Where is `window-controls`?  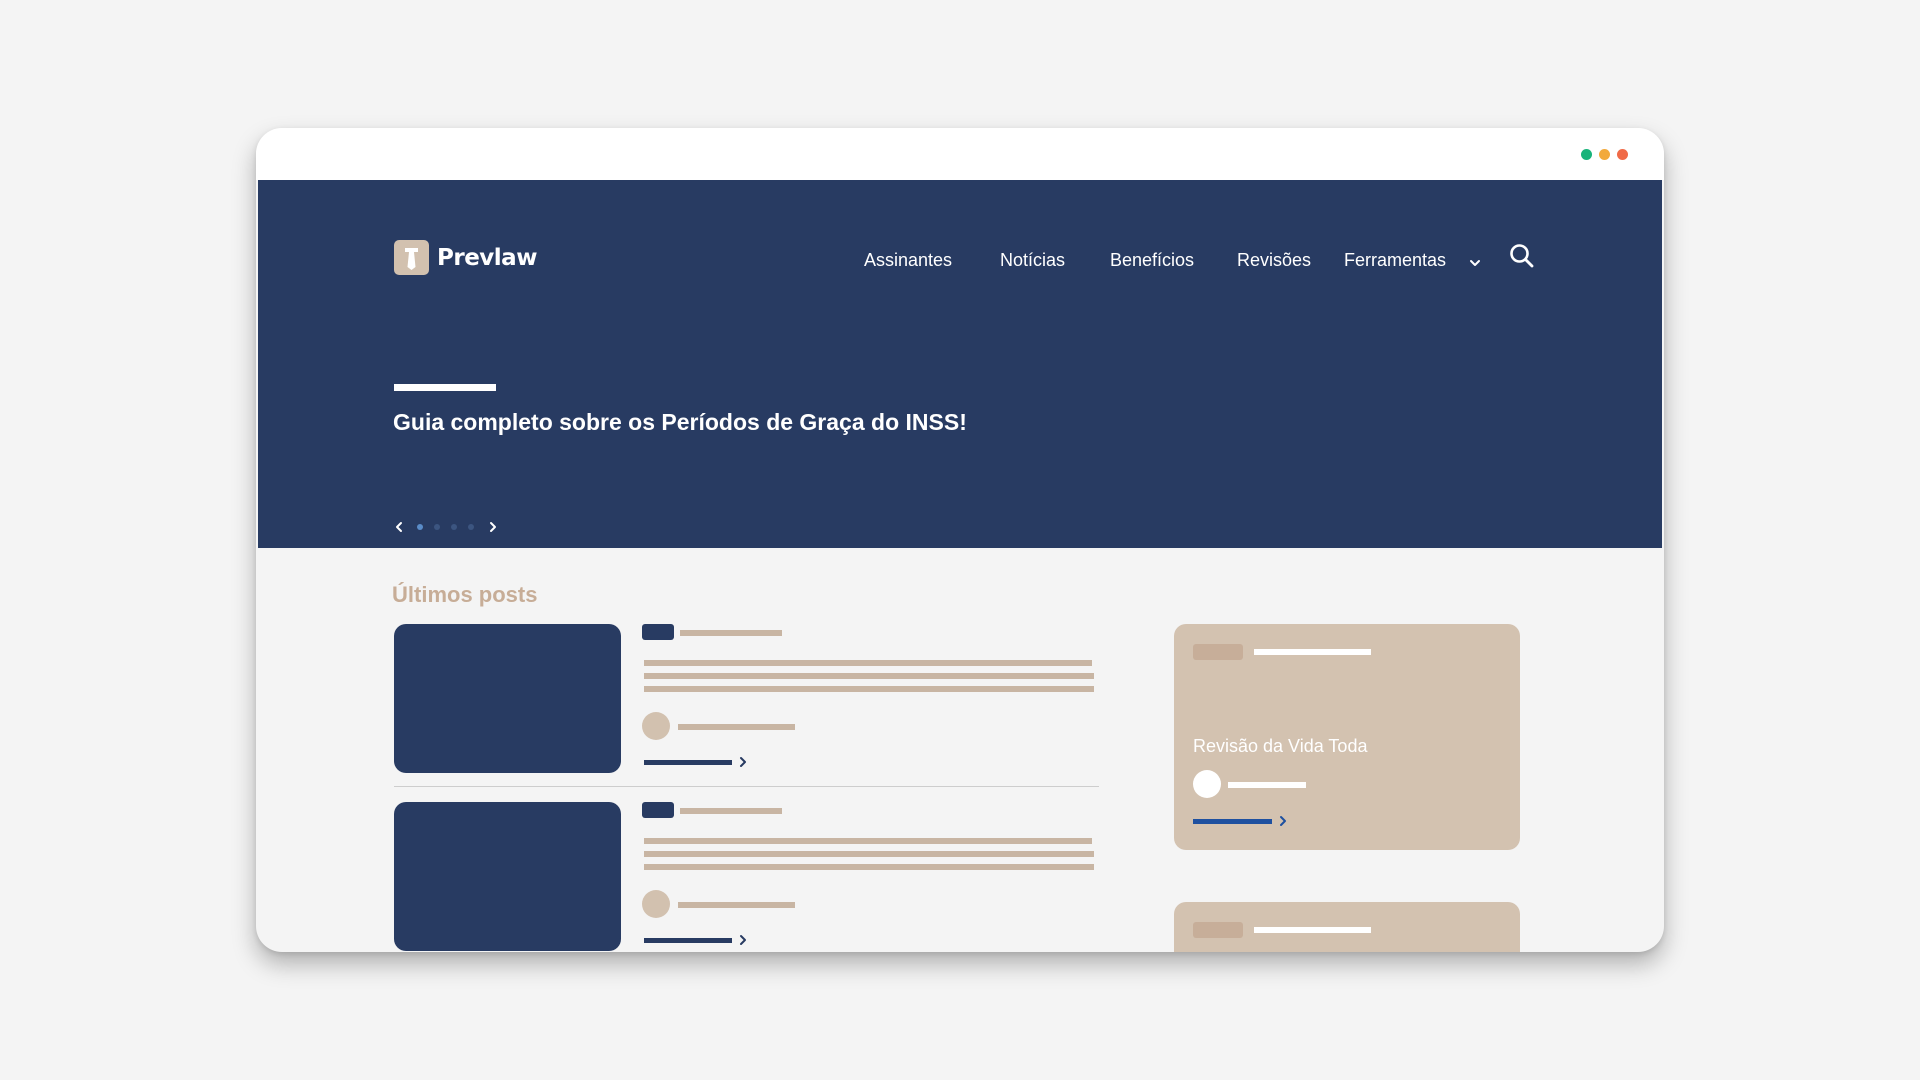
window-controls is located at coordinates (1604, 154).